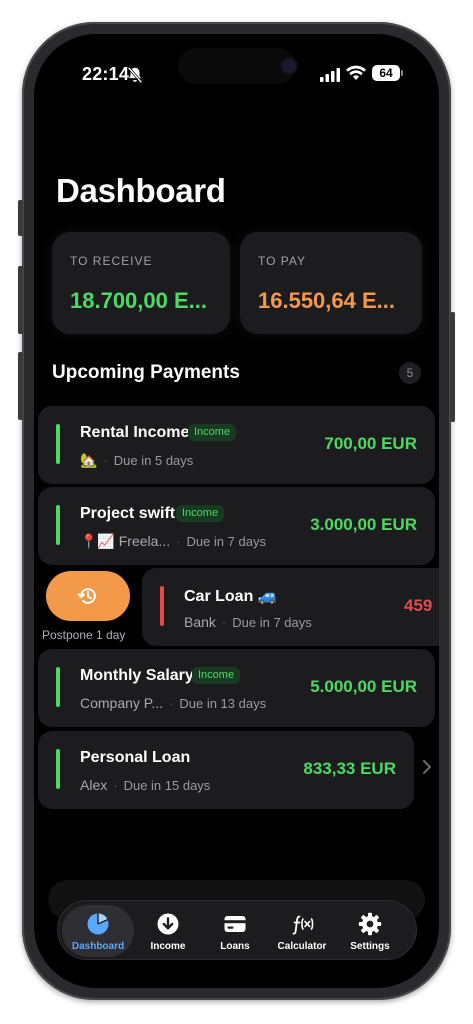 This screenshot has height=1024, width=473. Describe the element at coordinates (363, 686) in the screenshot. I see `payment-amount: 5.000,00 EUR` at that location.